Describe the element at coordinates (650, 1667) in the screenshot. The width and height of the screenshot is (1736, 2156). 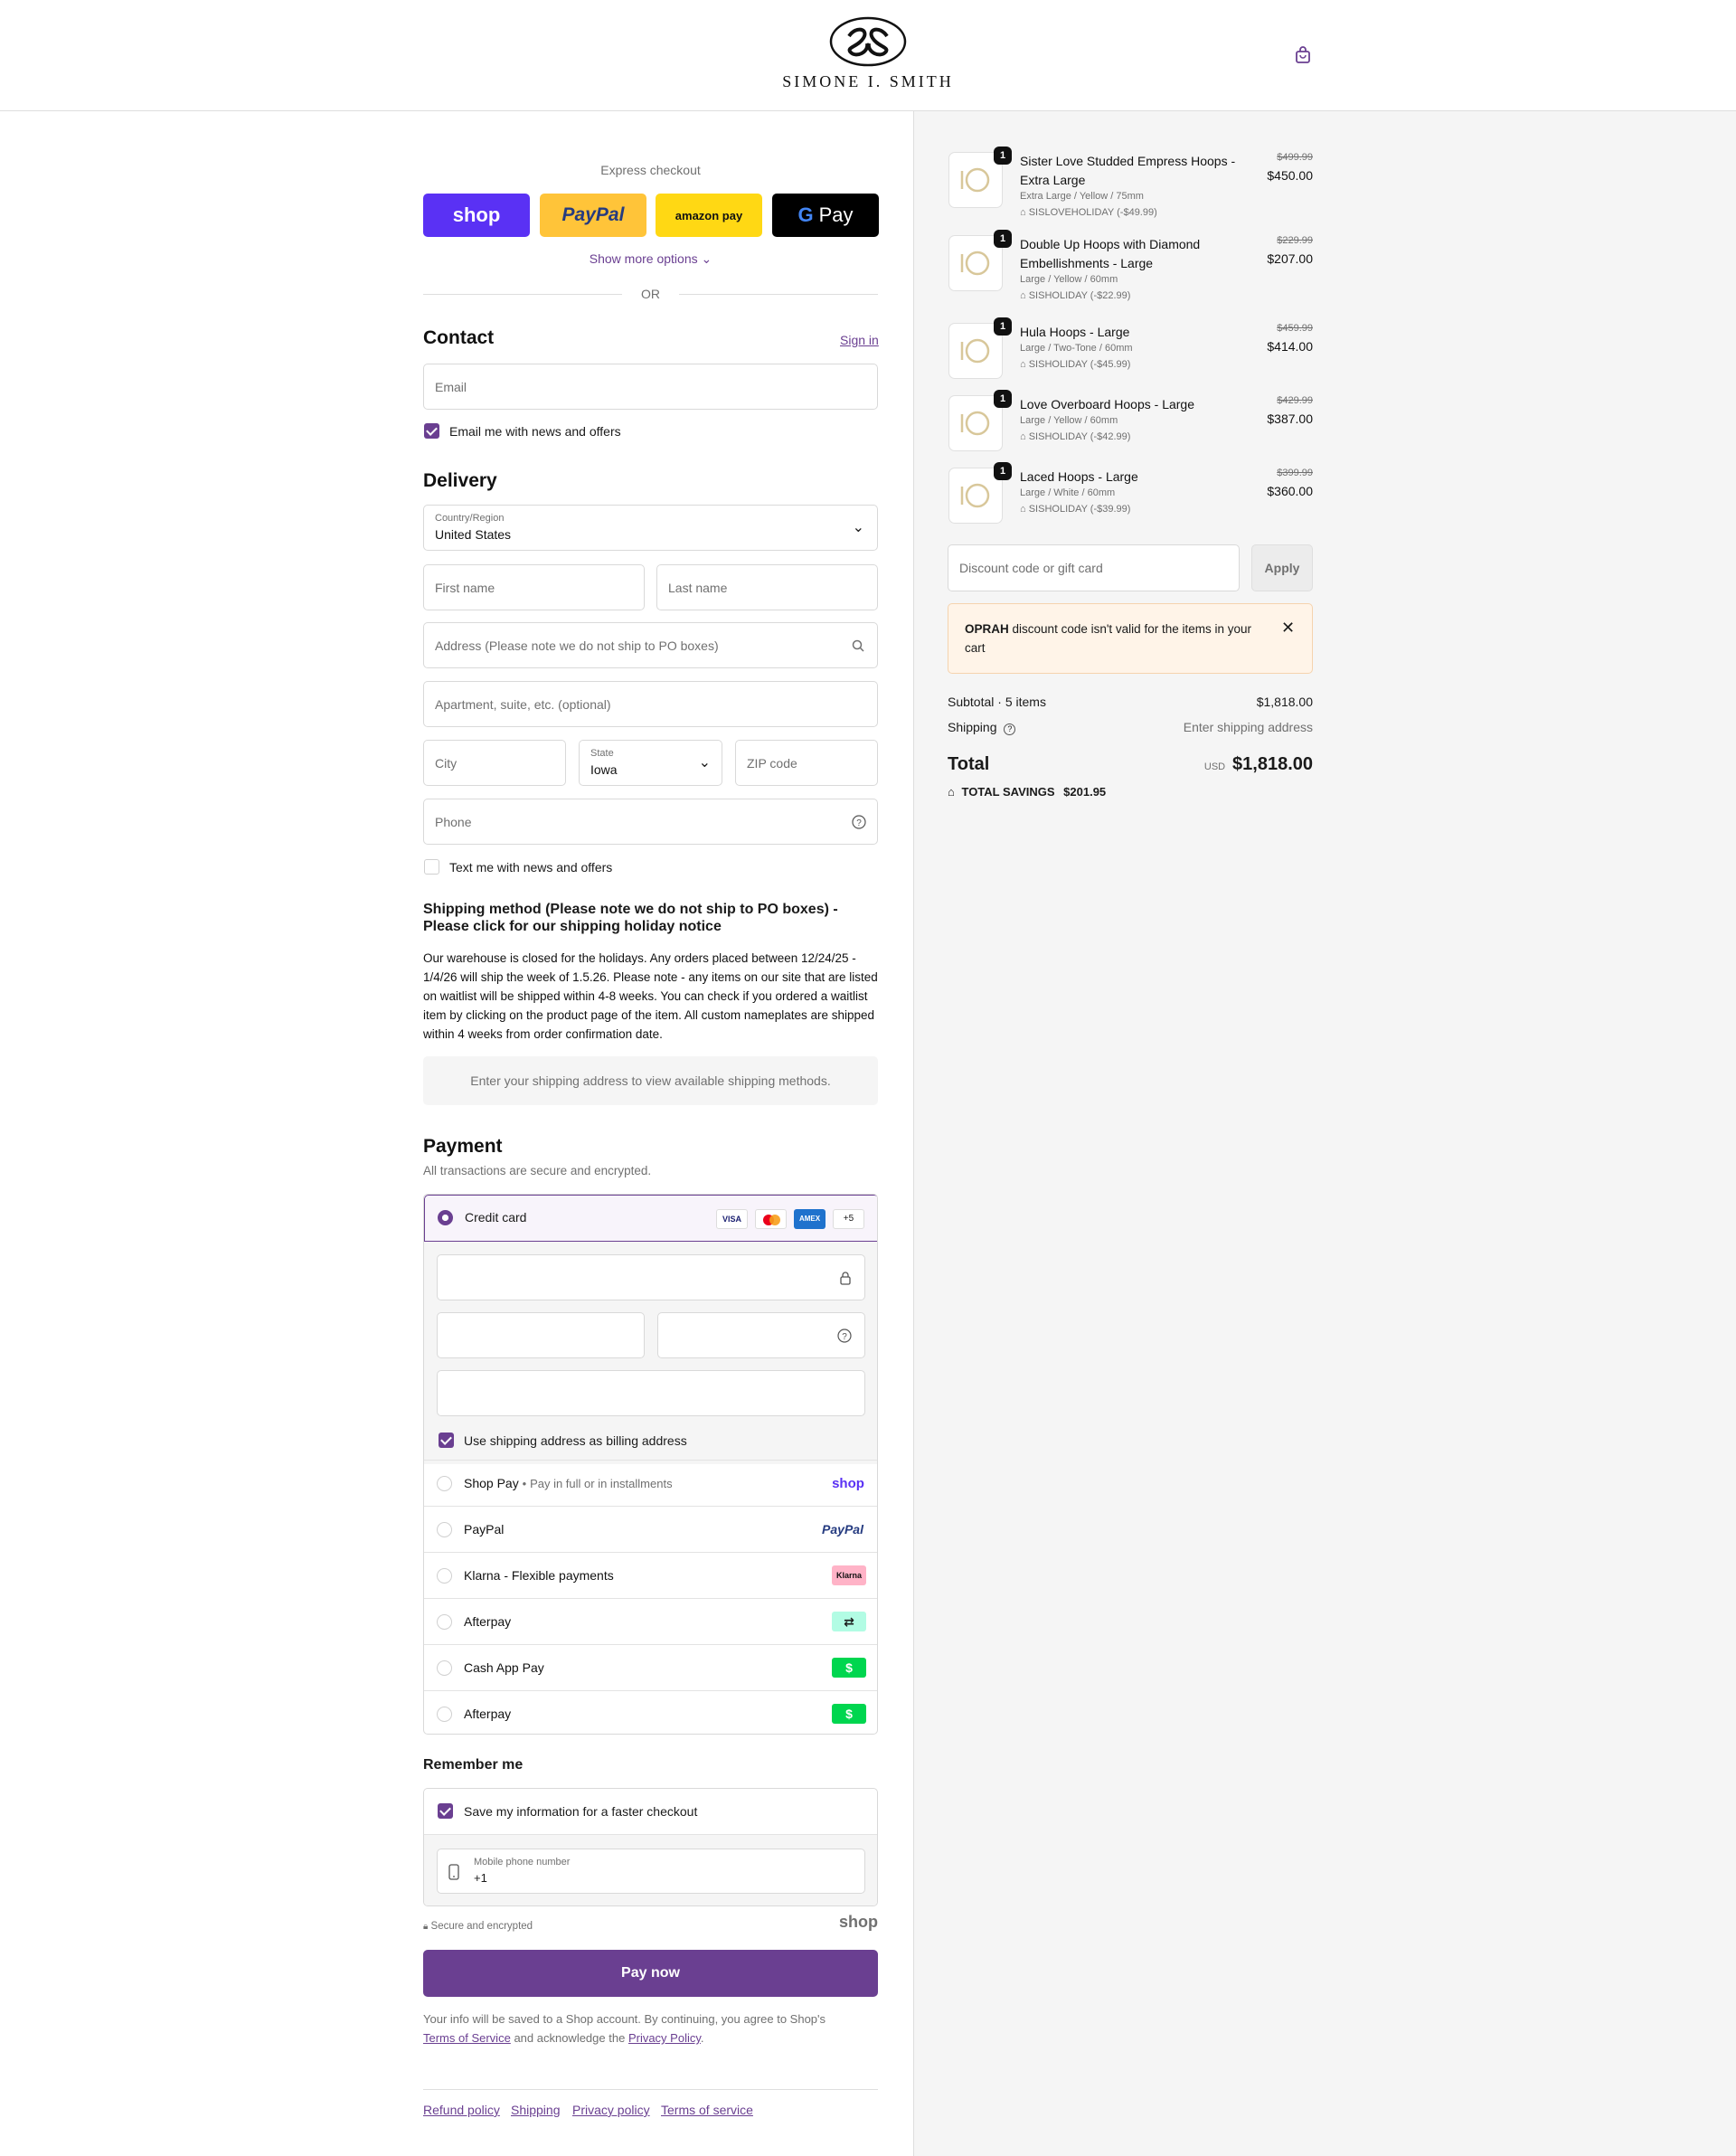
I see `cash-app-option: Cash App Pay $` at that location.